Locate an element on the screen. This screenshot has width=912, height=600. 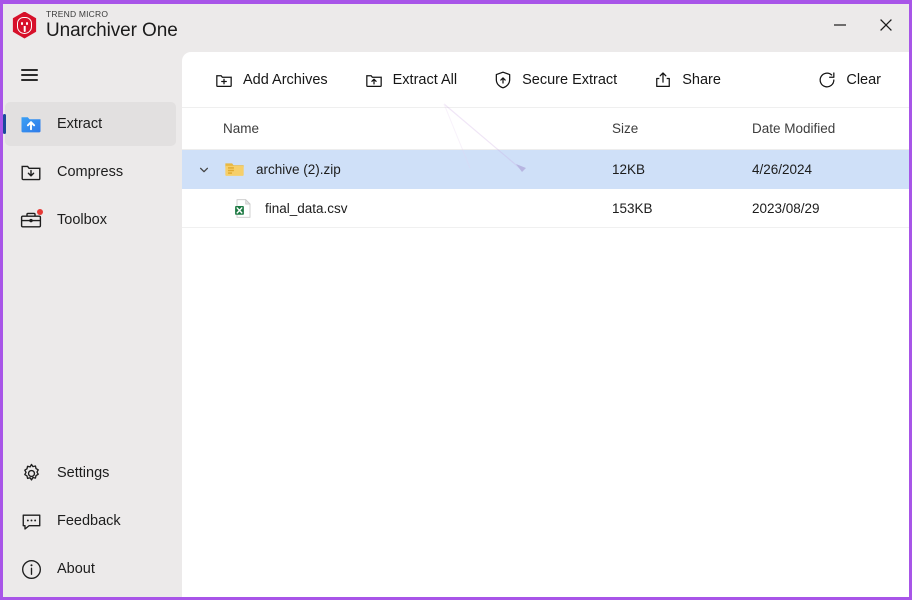
file-name-cell: archive (2).zip is located at coordinates (397, 170).